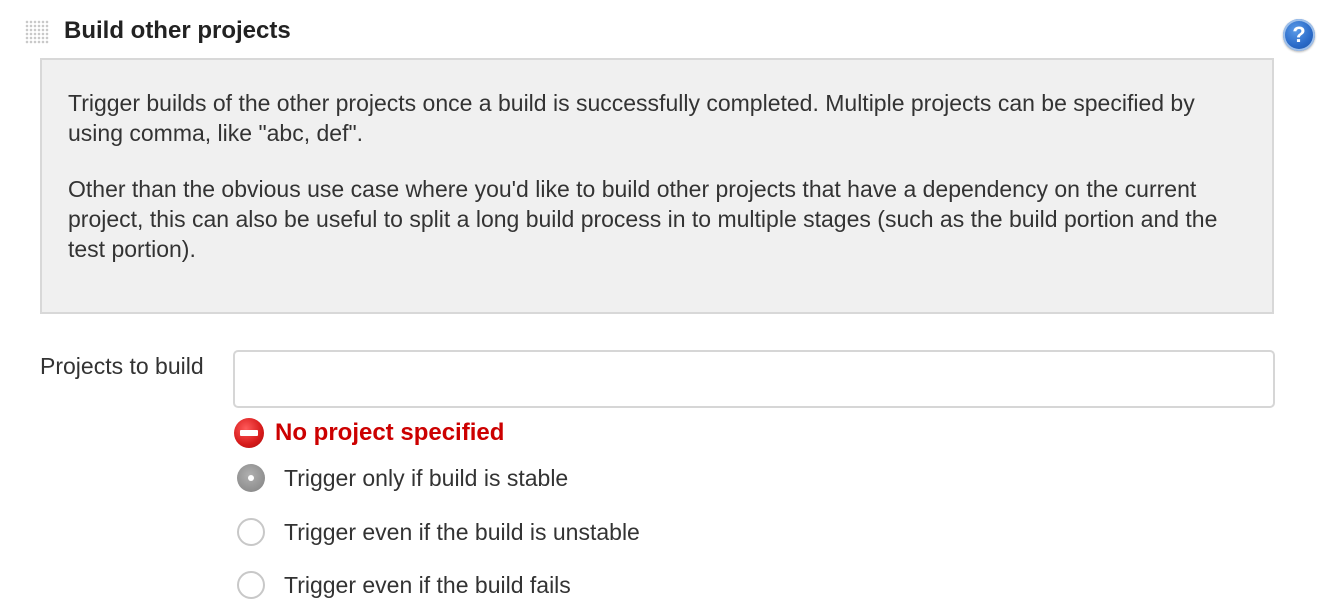 The image size is (1344, 616). What do you see at coordinates (426, 478) in the screenshot?
I see `radio-label: Trigger only if build is stable` at bounding box center [426, 478].